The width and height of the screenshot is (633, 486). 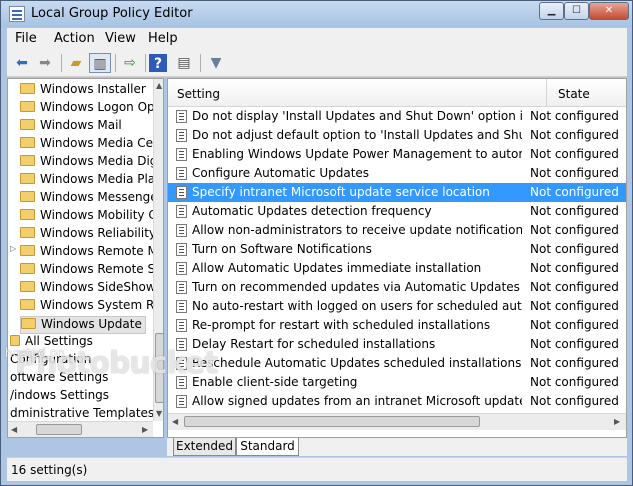 I want to click on help-icon: ?, so click(x=158, y=63).